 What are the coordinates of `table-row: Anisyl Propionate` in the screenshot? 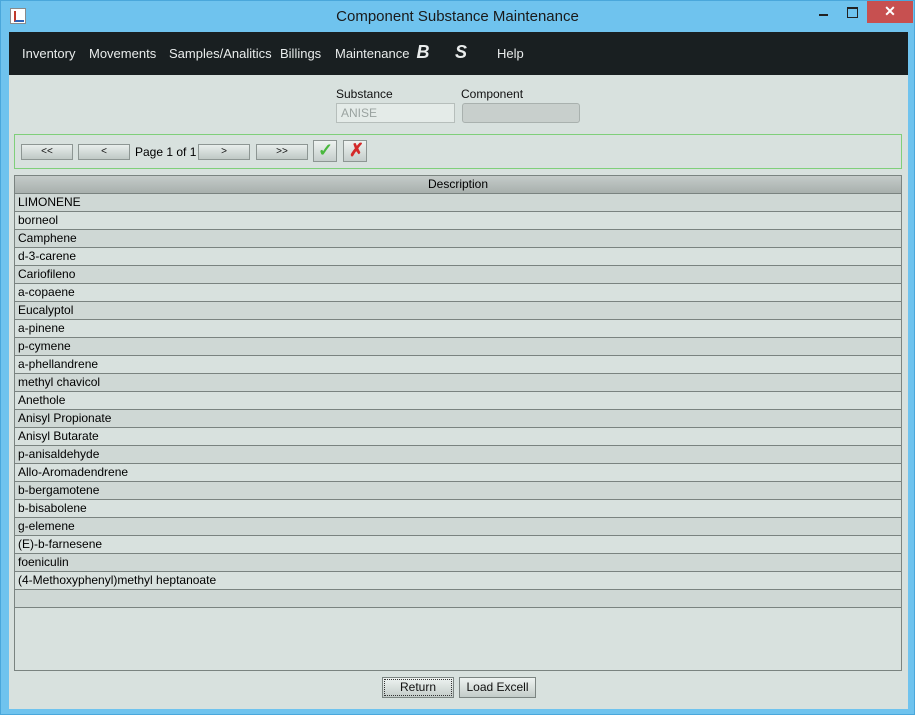 It's located at (458, 419).